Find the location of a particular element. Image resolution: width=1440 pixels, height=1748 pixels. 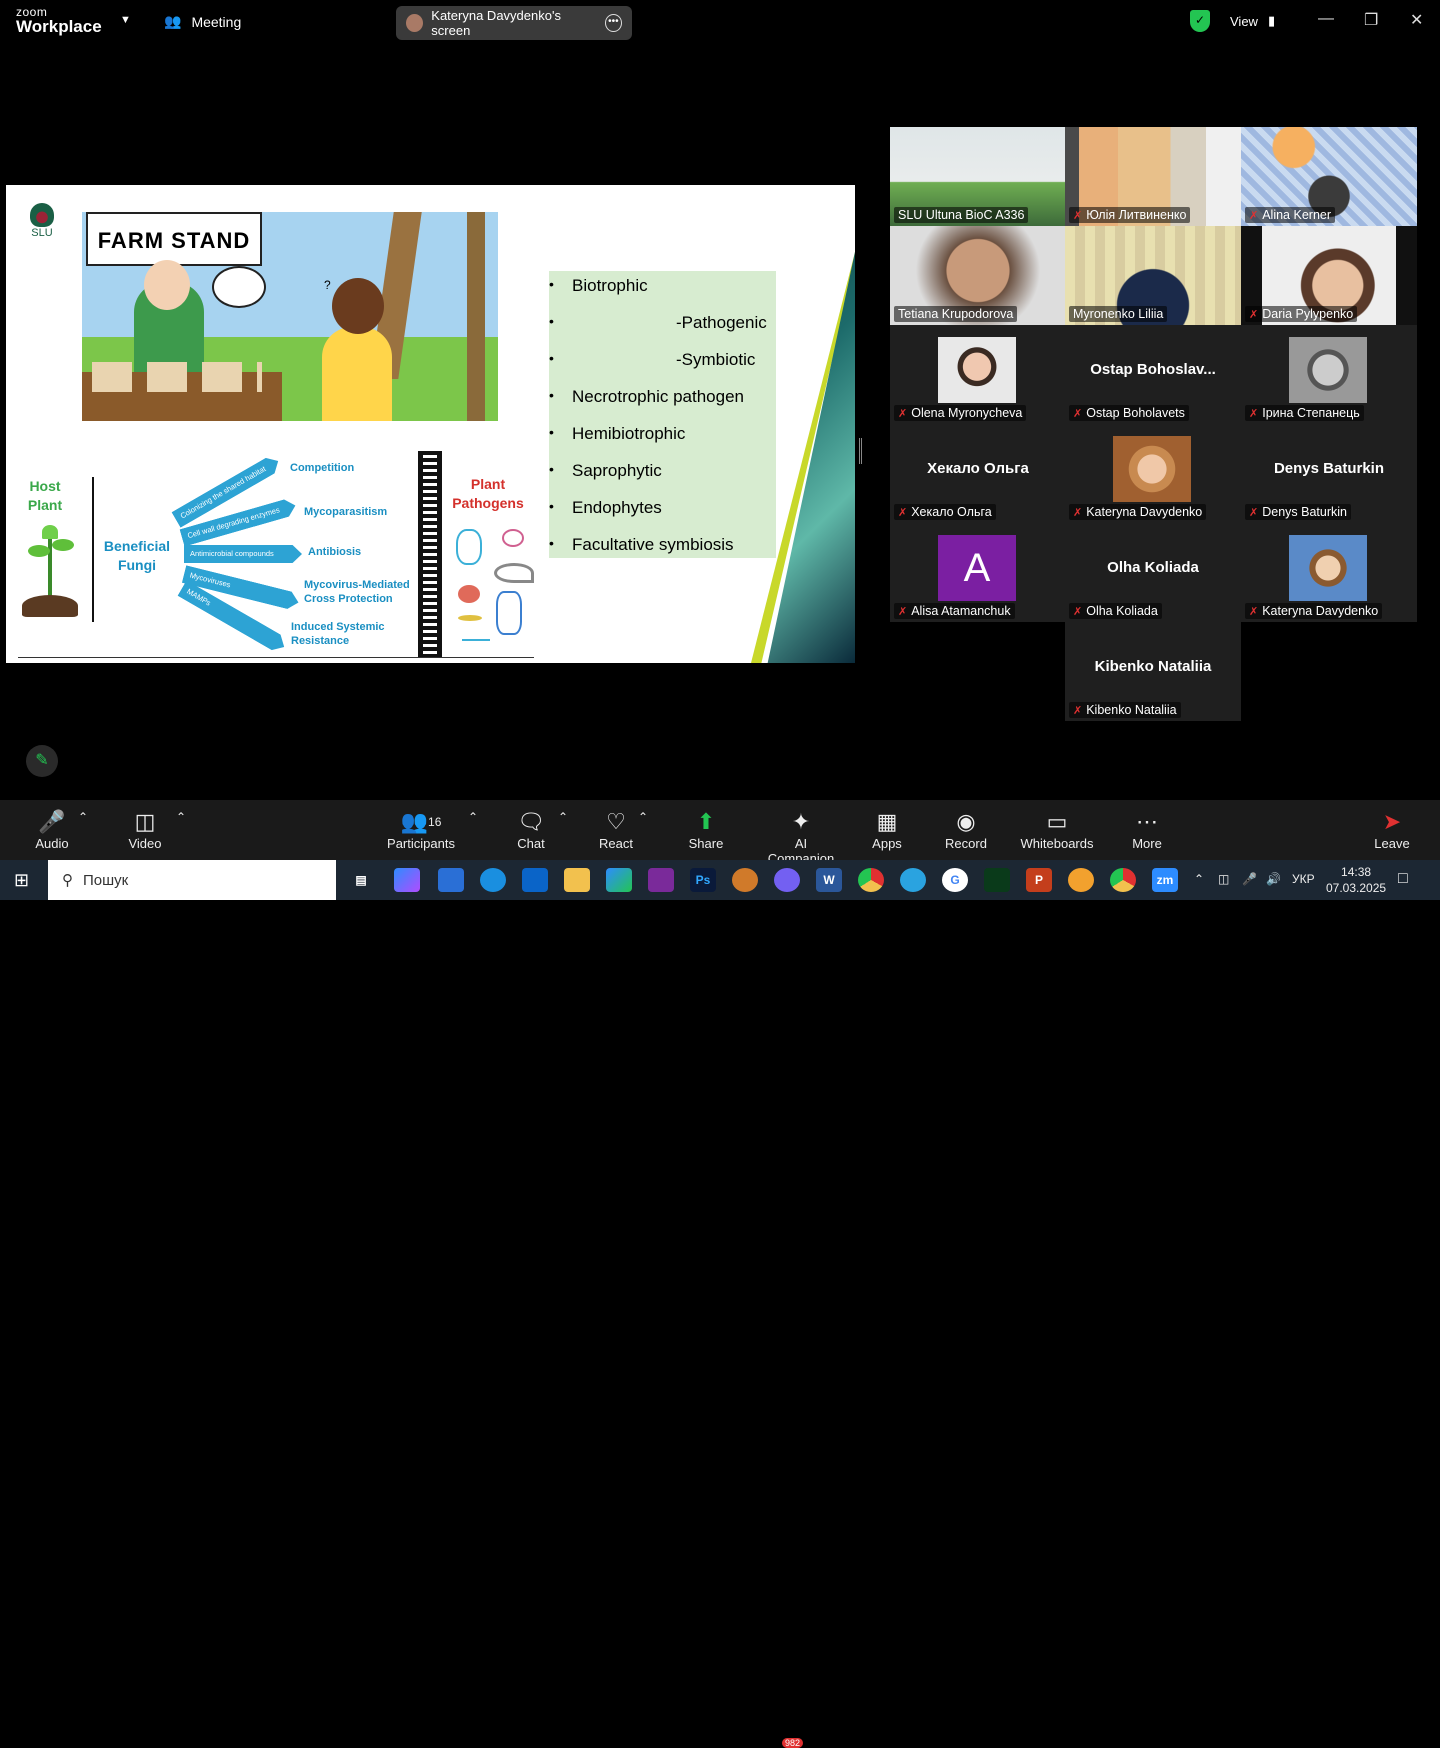

more-button: ⋯ More is located at coordinates (1147, 829).